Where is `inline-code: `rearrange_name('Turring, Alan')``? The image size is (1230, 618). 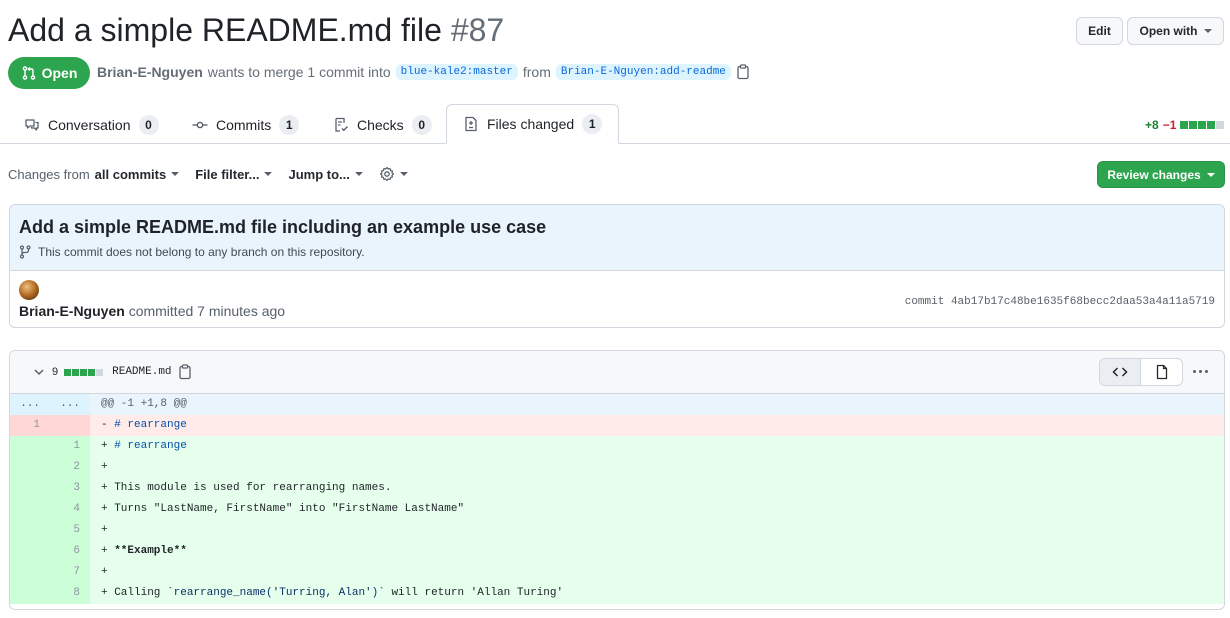
inline-code: `rearrange_name('Turring, Alan')` is located at coordinates (276, 593).